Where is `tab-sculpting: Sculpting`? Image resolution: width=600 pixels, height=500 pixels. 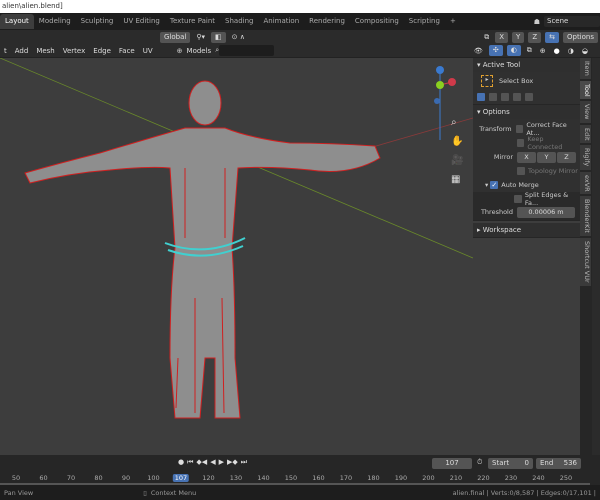
tab-sculpting: Sculpting is located at coordinates (97, 21).